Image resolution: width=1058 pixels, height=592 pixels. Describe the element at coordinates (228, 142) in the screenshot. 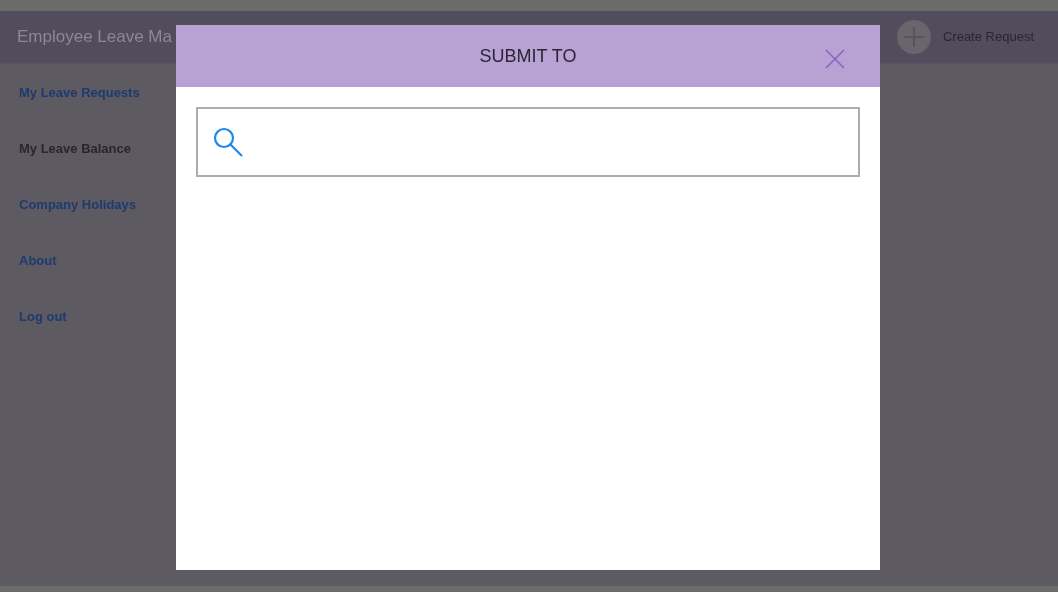

I see `search-icon` at that location.